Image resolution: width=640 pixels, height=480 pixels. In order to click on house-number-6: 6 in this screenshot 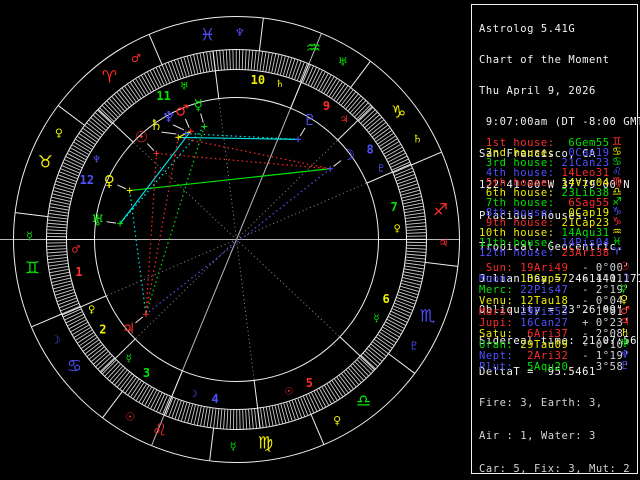, I will do `click(386, 299)`.